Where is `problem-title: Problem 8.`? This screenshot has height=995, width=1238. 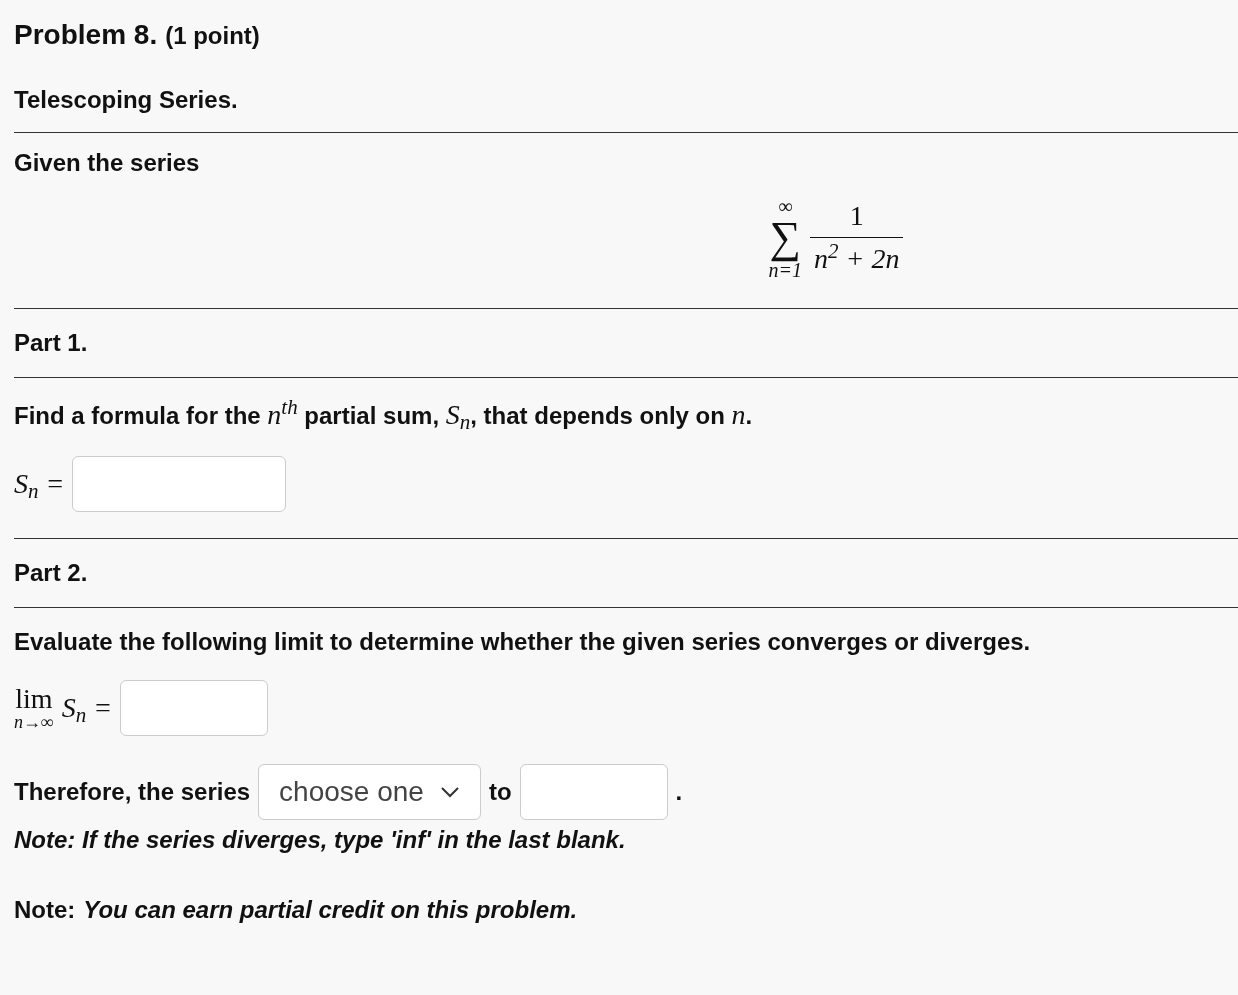 problem-title: Problem 8. is located at coordinates (86, 35).